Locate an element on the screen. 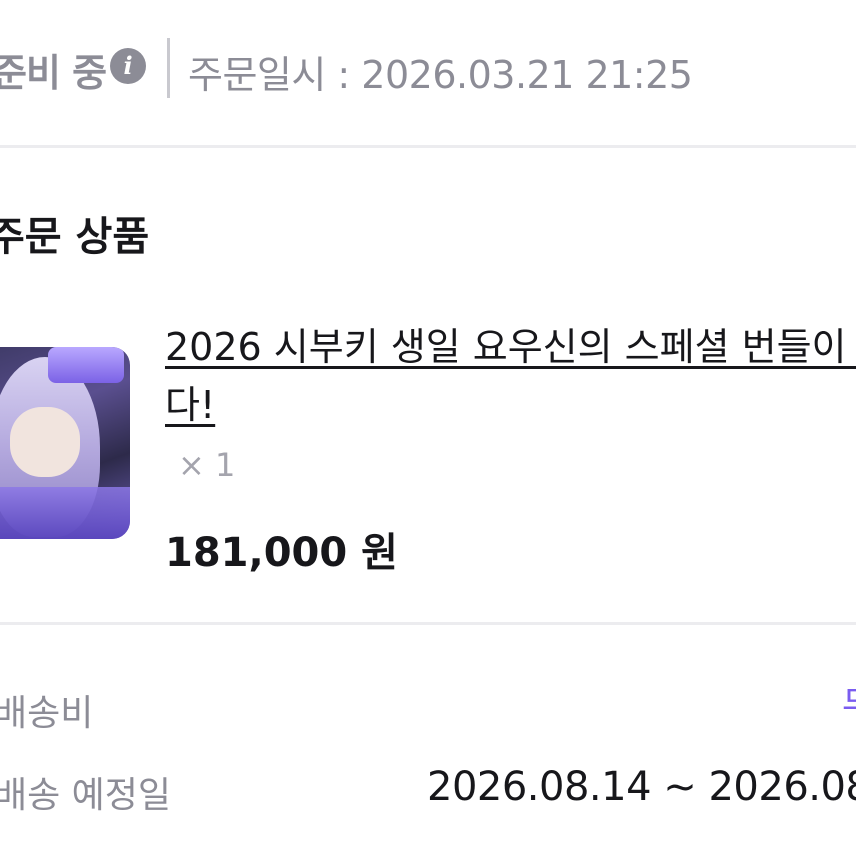 The image size is (856, 856). info-icon: i is located at coordinates (128, 66).